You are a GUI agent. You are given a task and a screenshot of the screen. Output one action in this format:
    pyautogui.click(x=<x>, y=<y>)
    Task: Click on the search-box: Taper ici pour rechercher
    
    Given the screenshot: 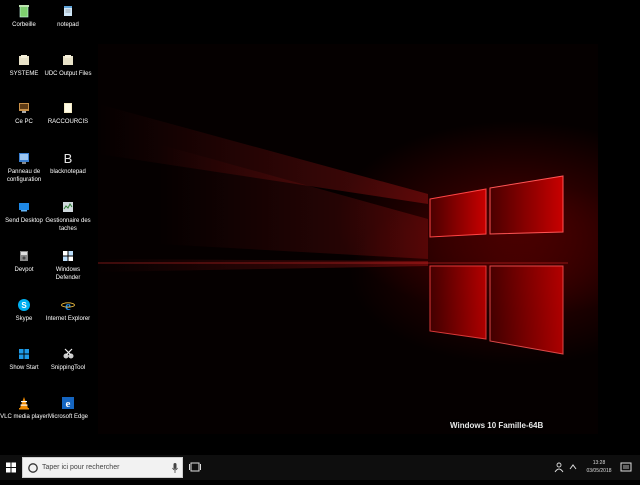 What is the action you would take?
    pyautogui.click(x=102, y=467)
    